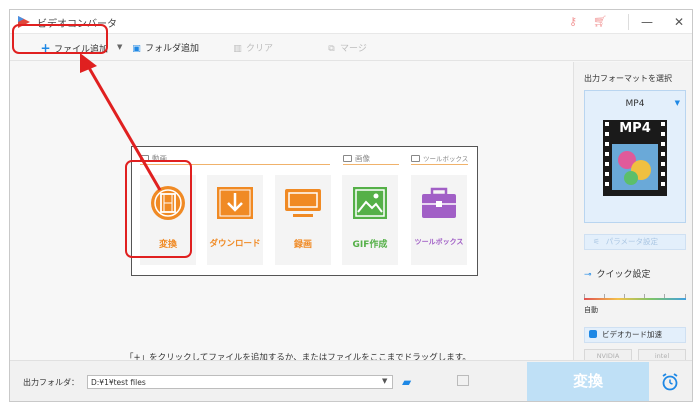 Image resolution: width=700 pixels, height=407 pixels. What do you see at coordinates (235, 203) in the screenshot?
I see `download-icon` at bounding box center [235, 203].